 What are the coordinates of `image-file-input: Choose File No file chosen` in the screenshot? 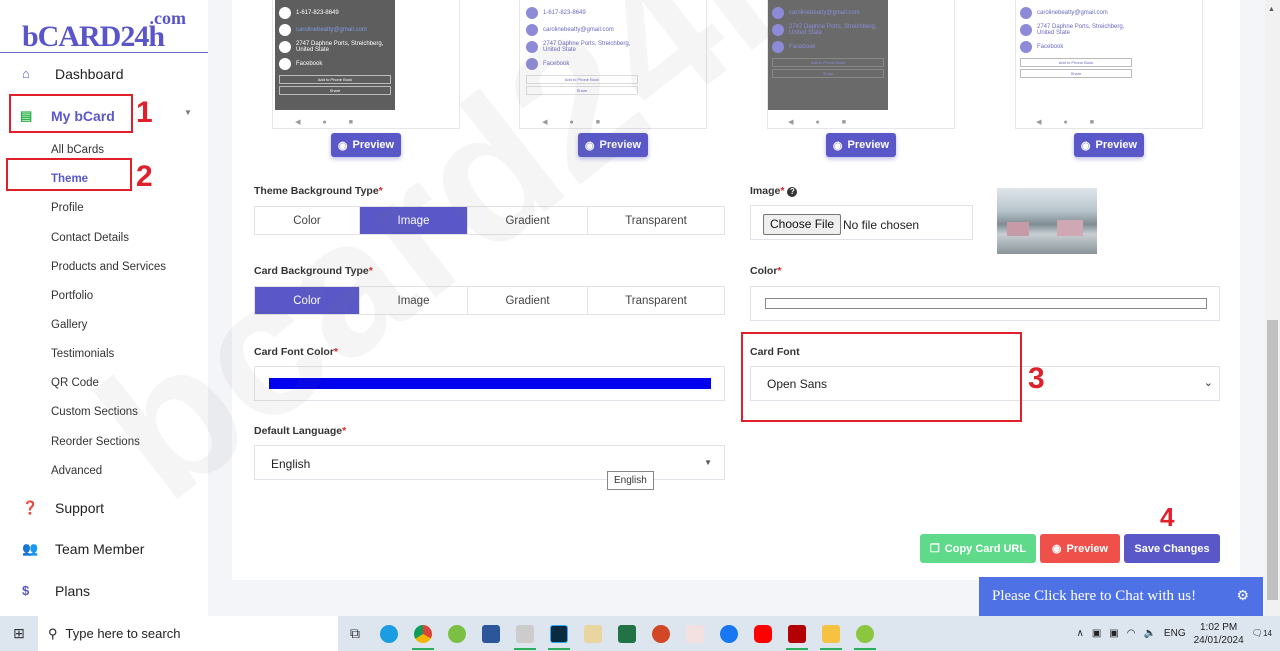 It's located at (861, 222).